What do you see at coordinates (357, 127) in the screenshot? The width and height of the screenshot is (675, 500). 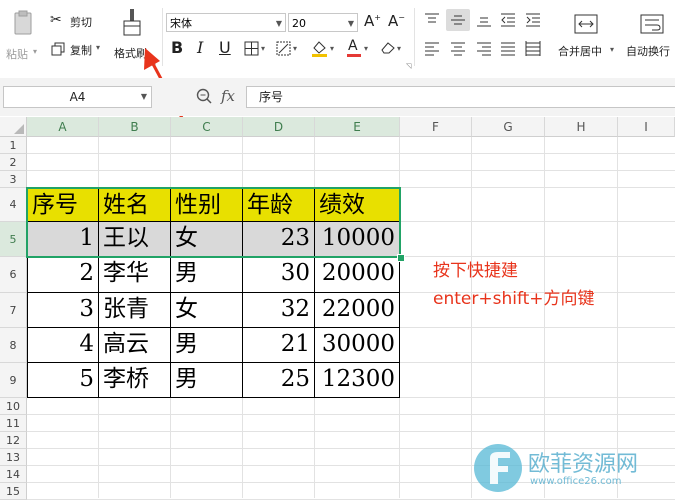 I see `column-header-e: E` at bounding box center [357, 127].